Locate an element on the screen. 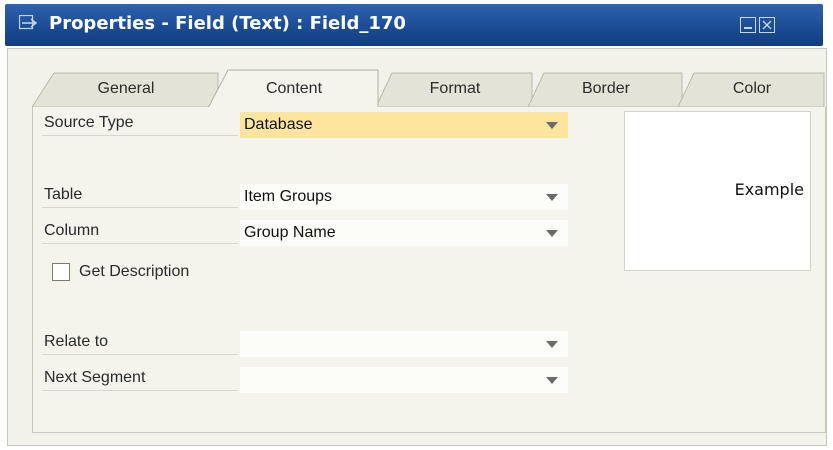  next-segment-underline is located at coordinates (140, 390).